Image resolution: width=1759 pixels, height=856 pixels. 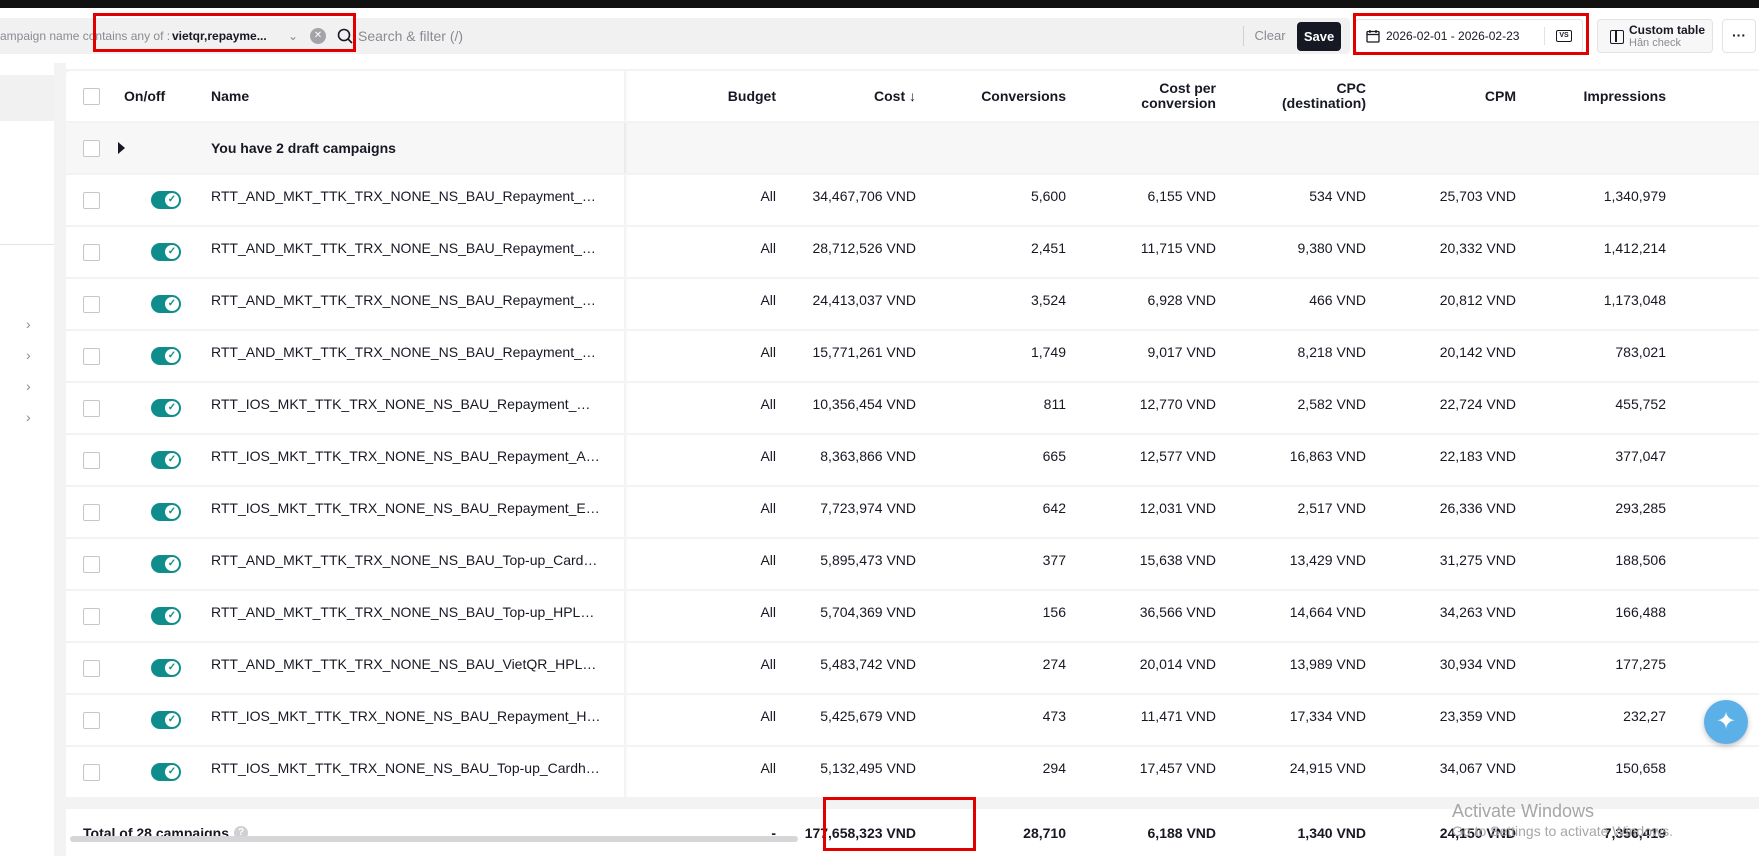 What do you see at coordinates (912, 148) in the screenshot?
I see `draft-campaigns-row: You have 2 draft campaigns` at bounding box center [912, 148].